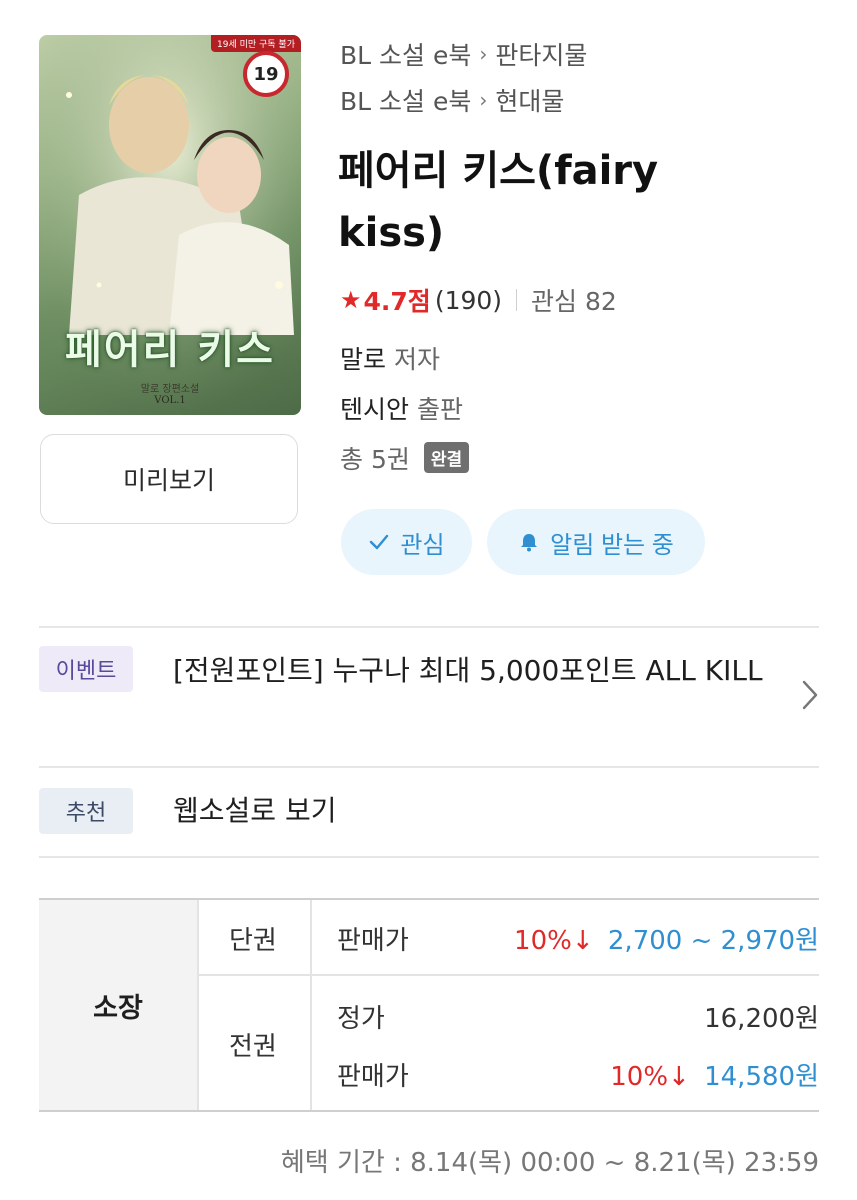  Describe the element at coordinates (375, 459) in the screenshot. I see `volume-count: 총 5권` at that location.